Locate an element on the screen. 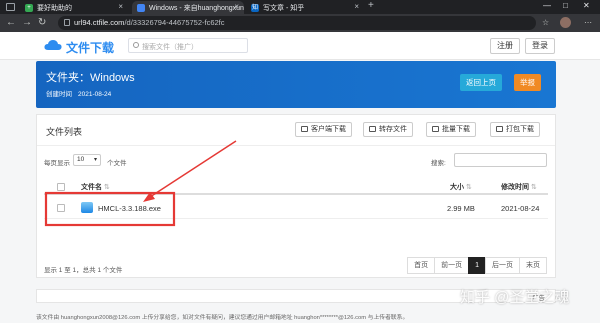  tab-title: 写文章 - 知乎 is located at coordinates (284, 8).